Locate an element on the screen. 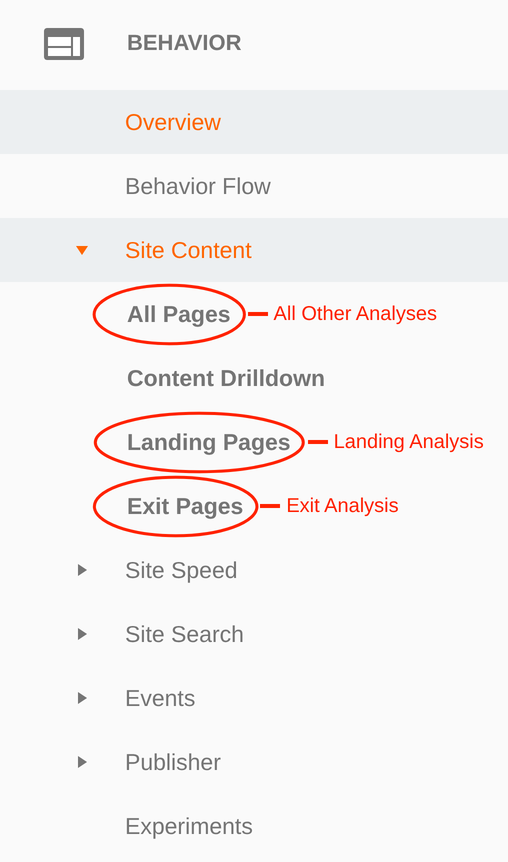 Image resolution: width=508 pixels, height=862 pixels. nav-item: Site Speed is located at coordinates (254, 570).